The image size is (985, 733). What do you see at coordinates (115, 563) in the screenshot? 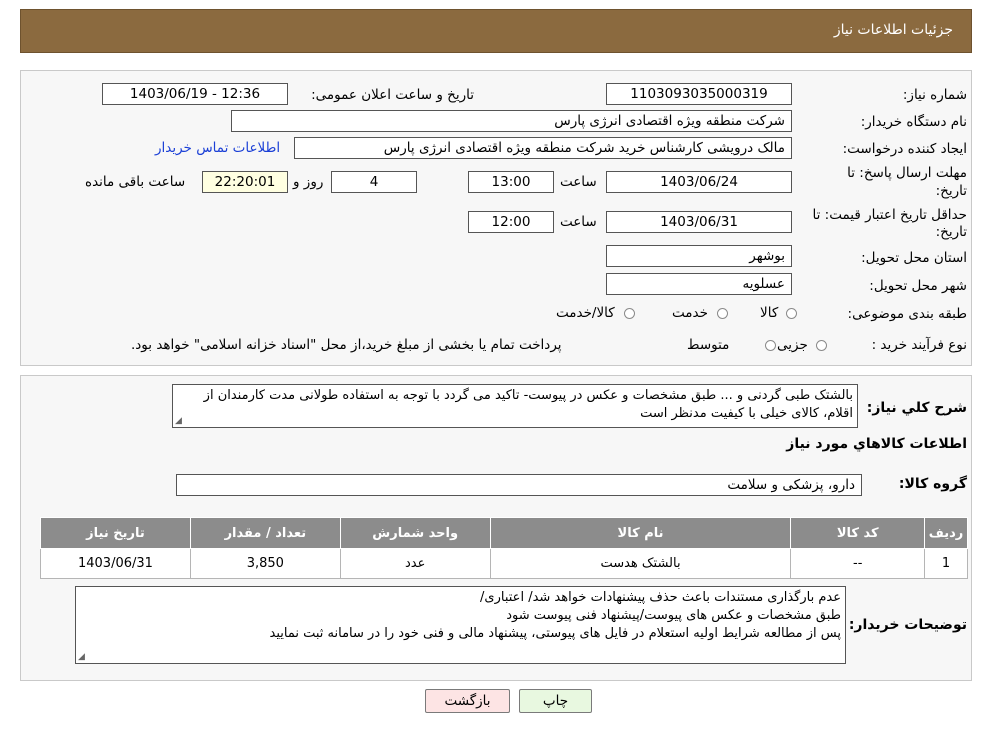
I see `cell-date: 1403/06/31` at bounding box center [115, 563].